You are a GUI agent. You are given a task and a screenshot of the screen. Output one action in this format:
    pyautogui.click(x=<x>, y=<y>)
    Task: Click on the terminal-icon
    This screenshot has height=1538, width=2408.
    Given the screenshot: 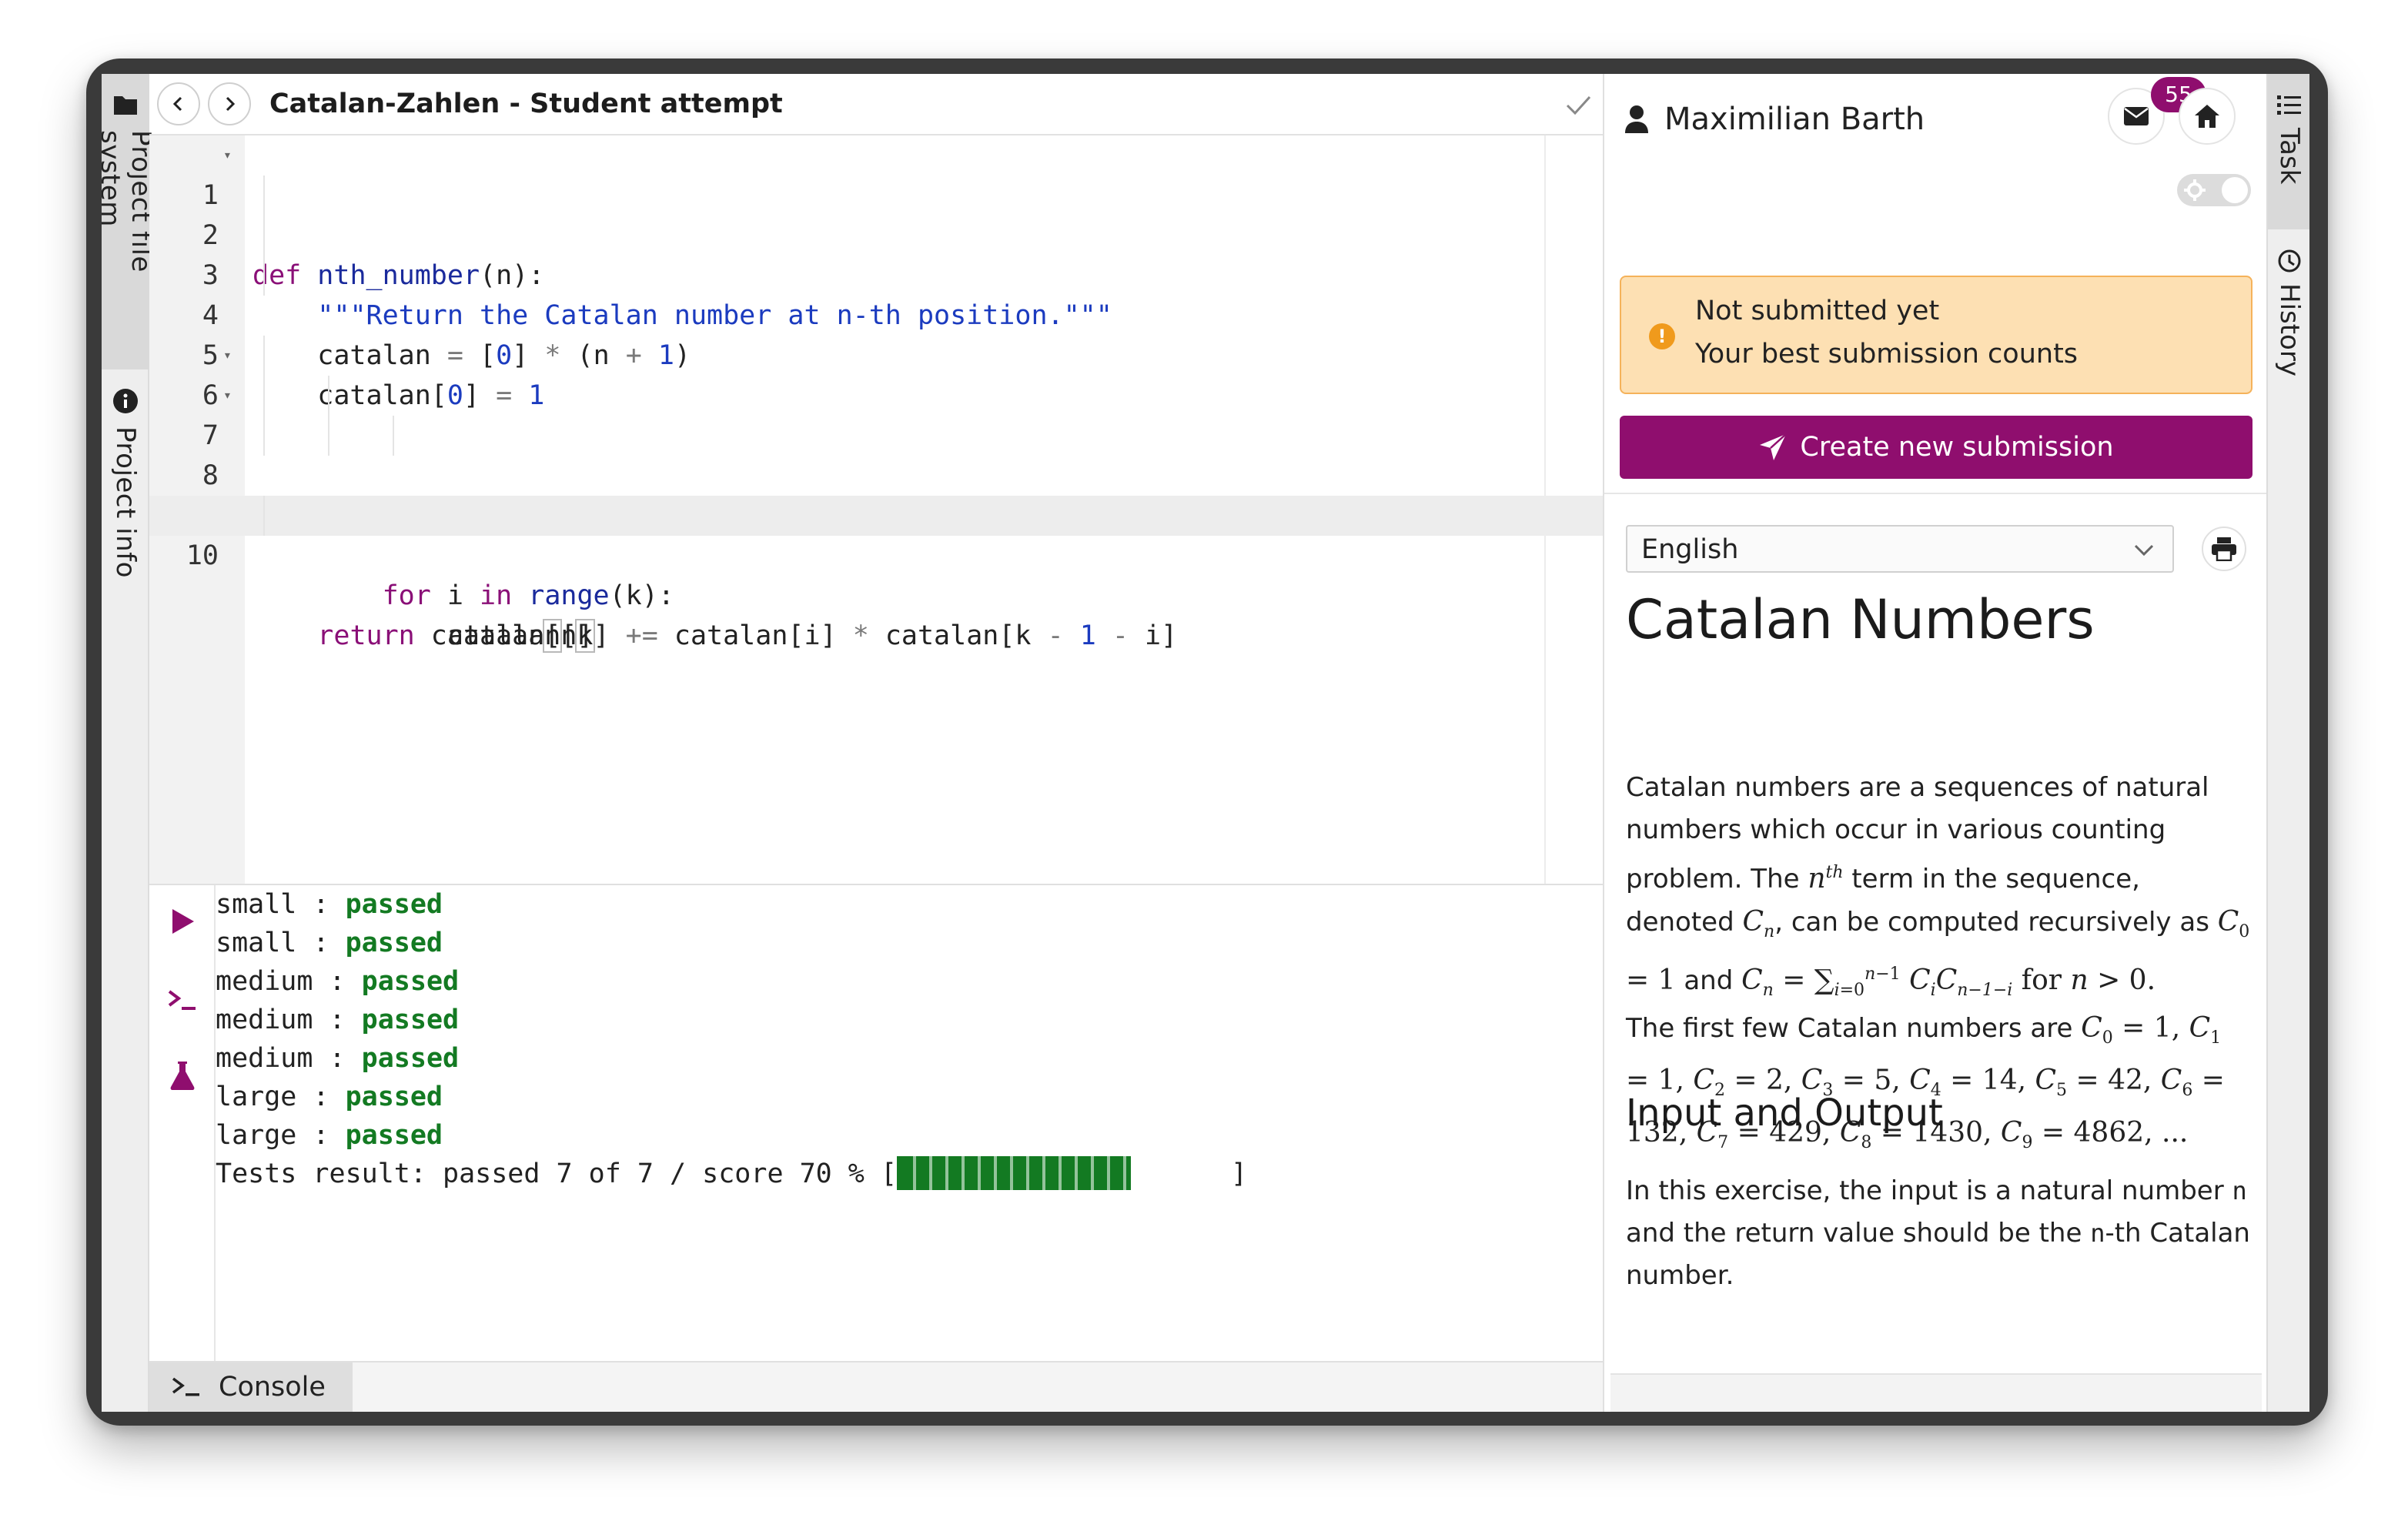 What is the action you would take?
    pyautogui.click(x=182, y=1000)
    